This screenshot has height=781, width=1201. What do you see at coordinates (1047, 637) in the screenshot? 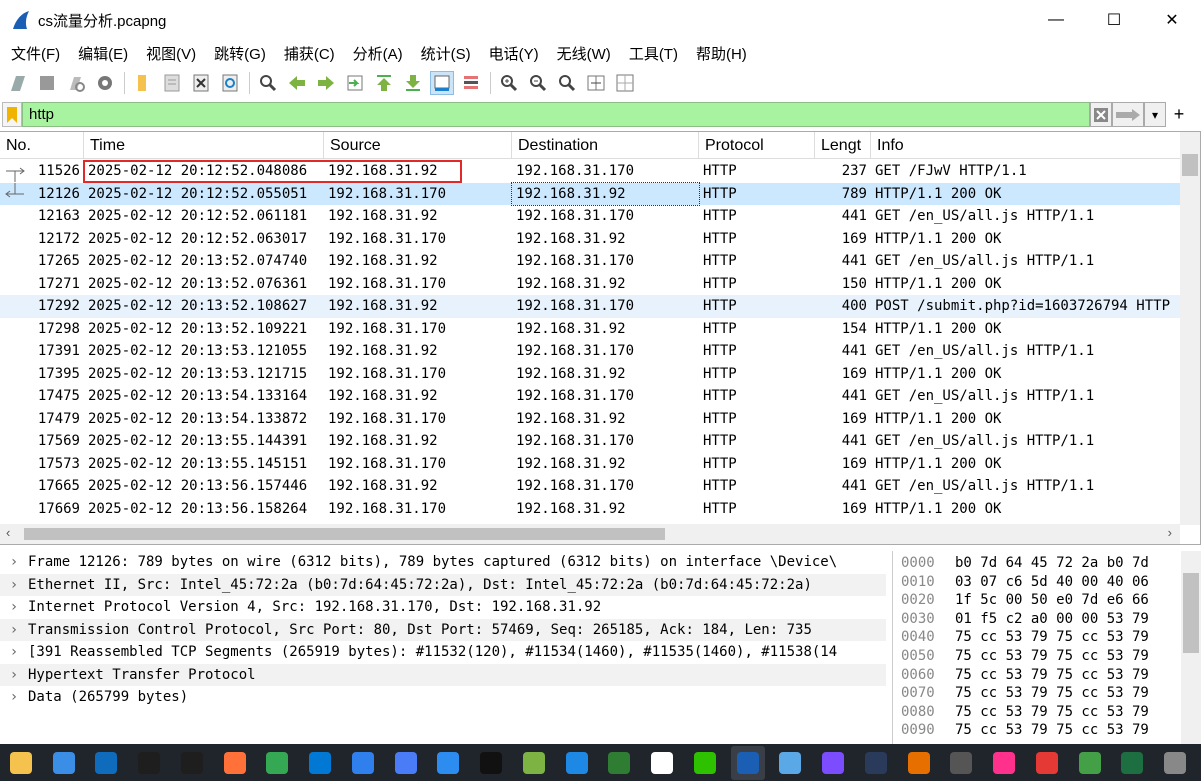
I see `hex-row: 0040 75 cc 53 79 75 cc 53 79` at bounding box center [1047, 637].